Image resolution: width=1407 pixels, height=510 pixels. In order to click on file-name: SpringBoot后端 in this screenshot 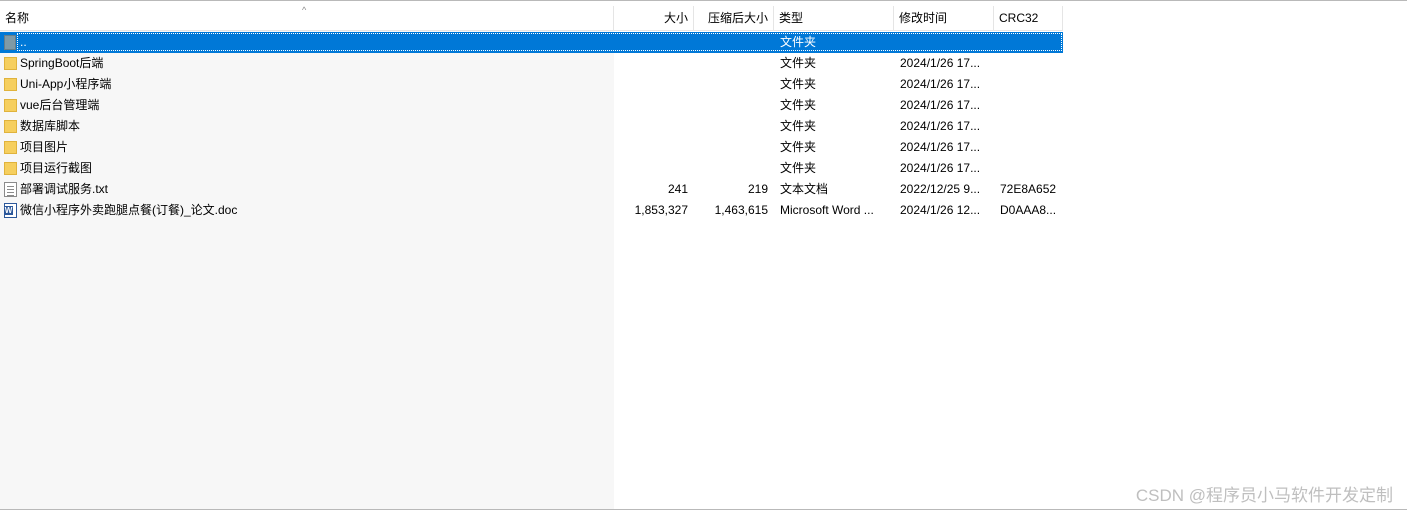, I will do `click(62, 63)`.